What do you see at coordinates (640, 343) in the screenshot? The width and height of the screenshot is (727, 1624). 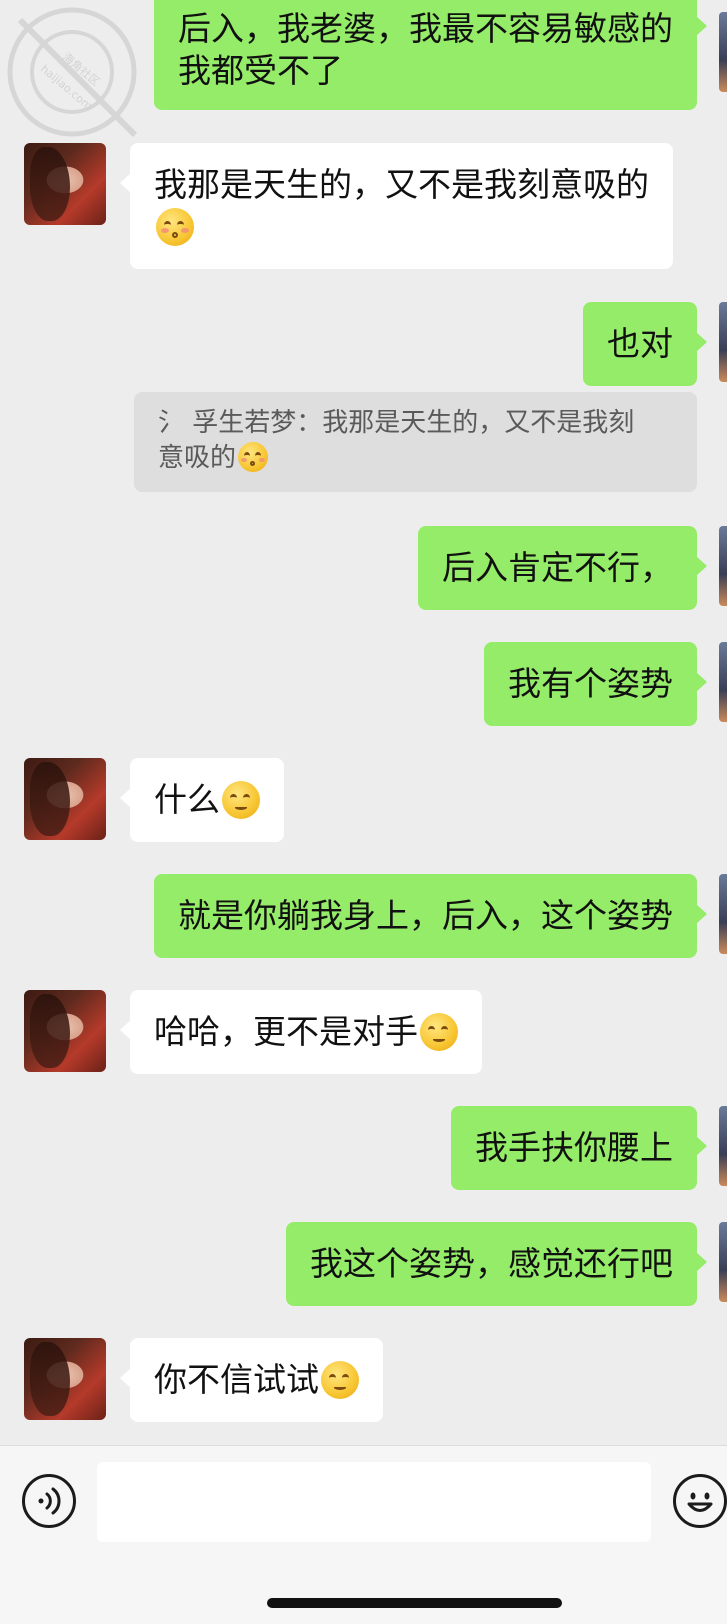 I see `message-text: 也对` at bounding box center [640, 343].